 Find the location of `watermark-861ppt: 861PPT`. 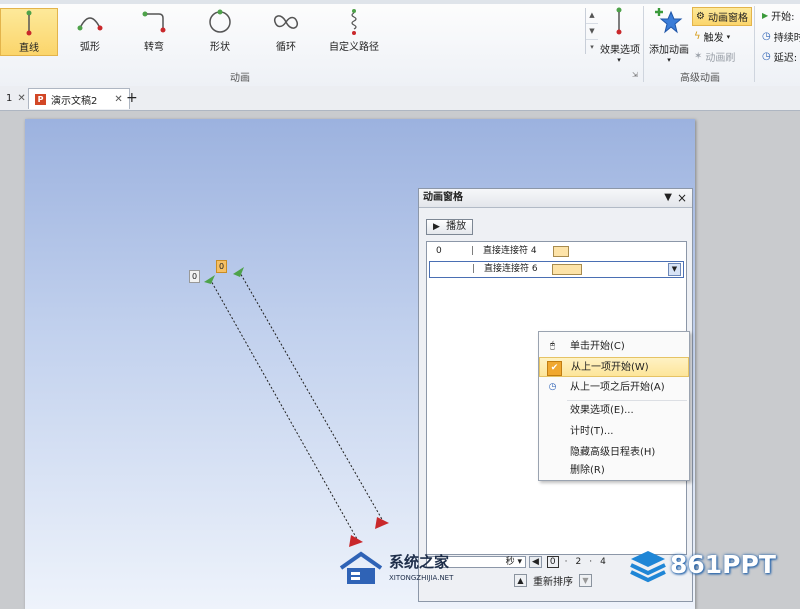

watermark-861ppt: 861PPT is located at coordinates (713, 566).